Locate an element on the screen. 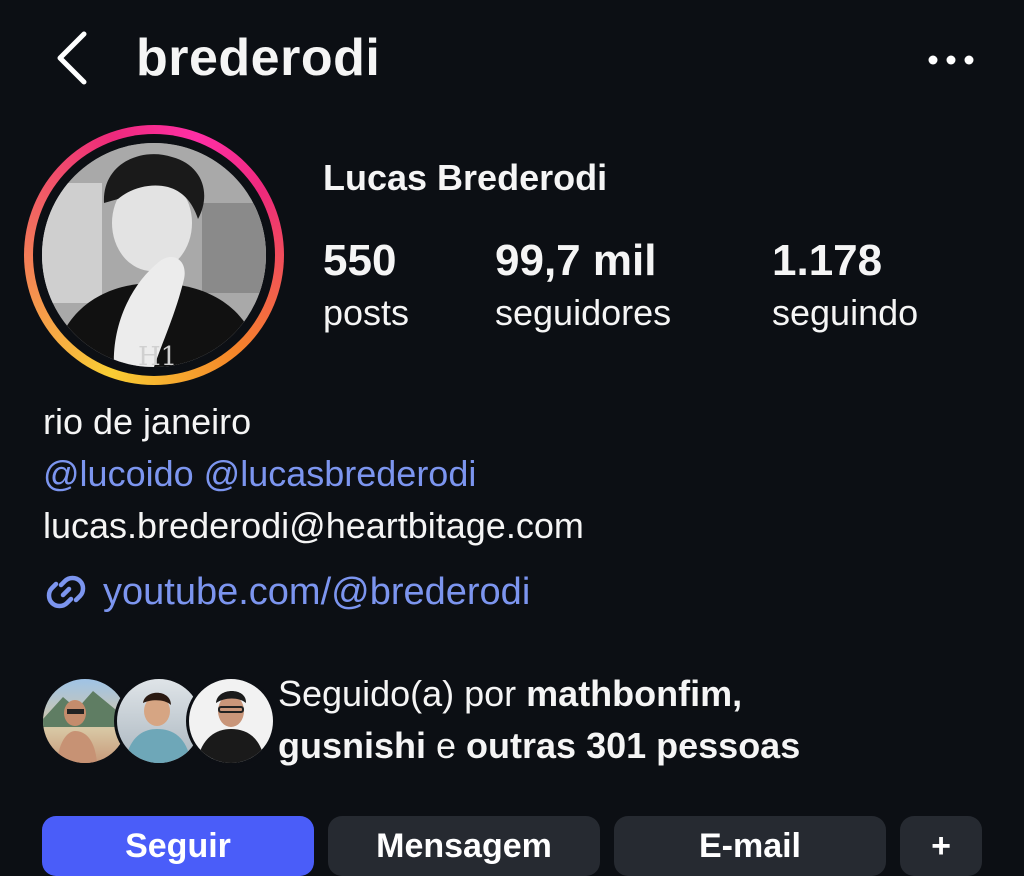 This screenshot has width=1024, height=876. chevron-left-icon is located at coordinates (72, 58).